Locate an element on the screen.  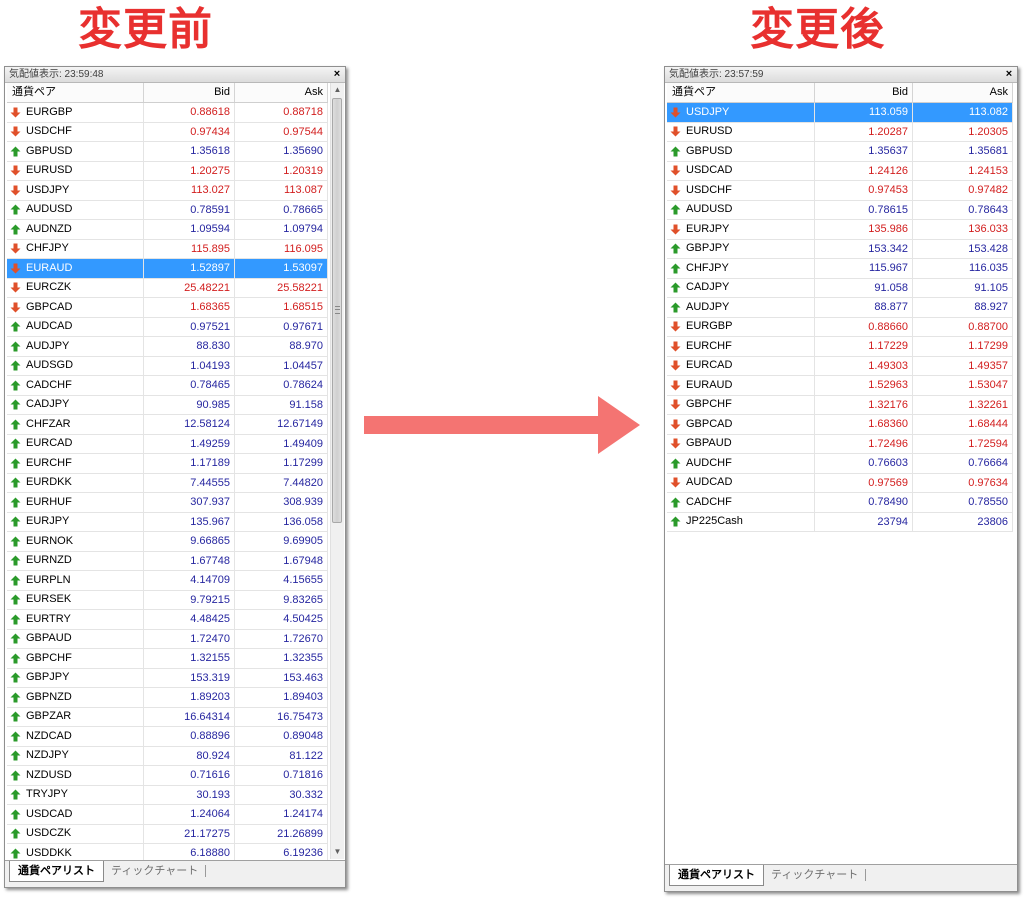
table-row: GBPZAR 16.64314 16.75473 is located at coordinates (167, 717).